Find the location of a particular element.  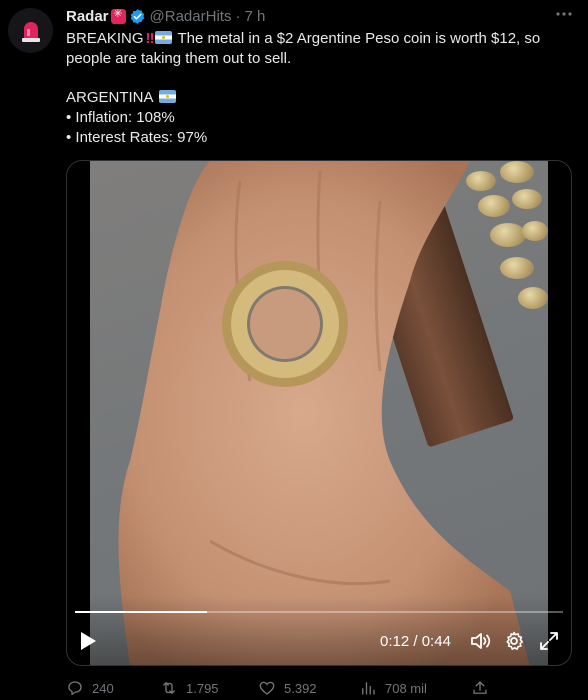

more-options-button is located at coordinates (564, 14).